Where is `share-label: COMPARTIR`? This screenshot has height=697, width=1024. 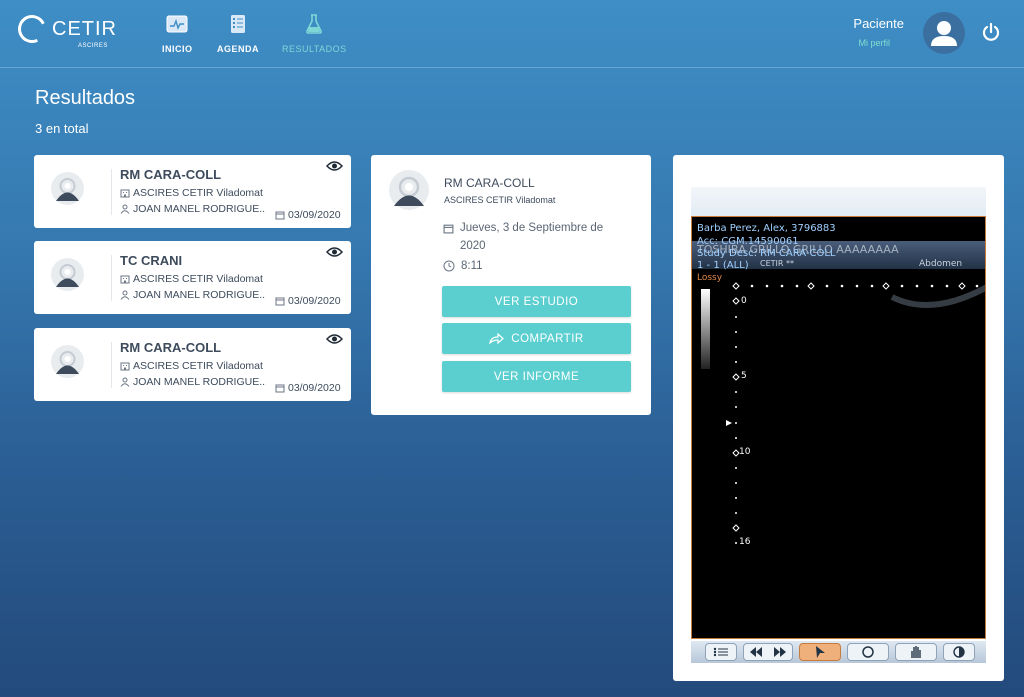
share-label: COMPARTIR is located at coordinates (547, 338).